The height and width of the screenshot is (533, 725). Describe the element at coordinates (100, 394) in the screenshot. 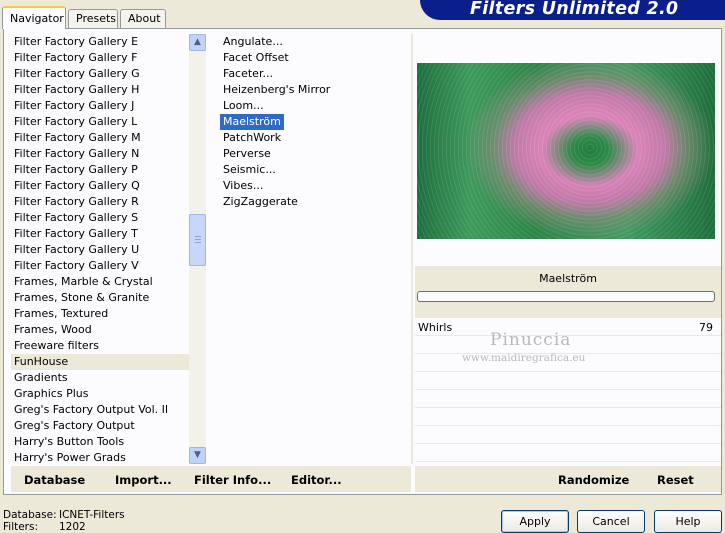

I see `category-item: Graphics Plus` at that location.